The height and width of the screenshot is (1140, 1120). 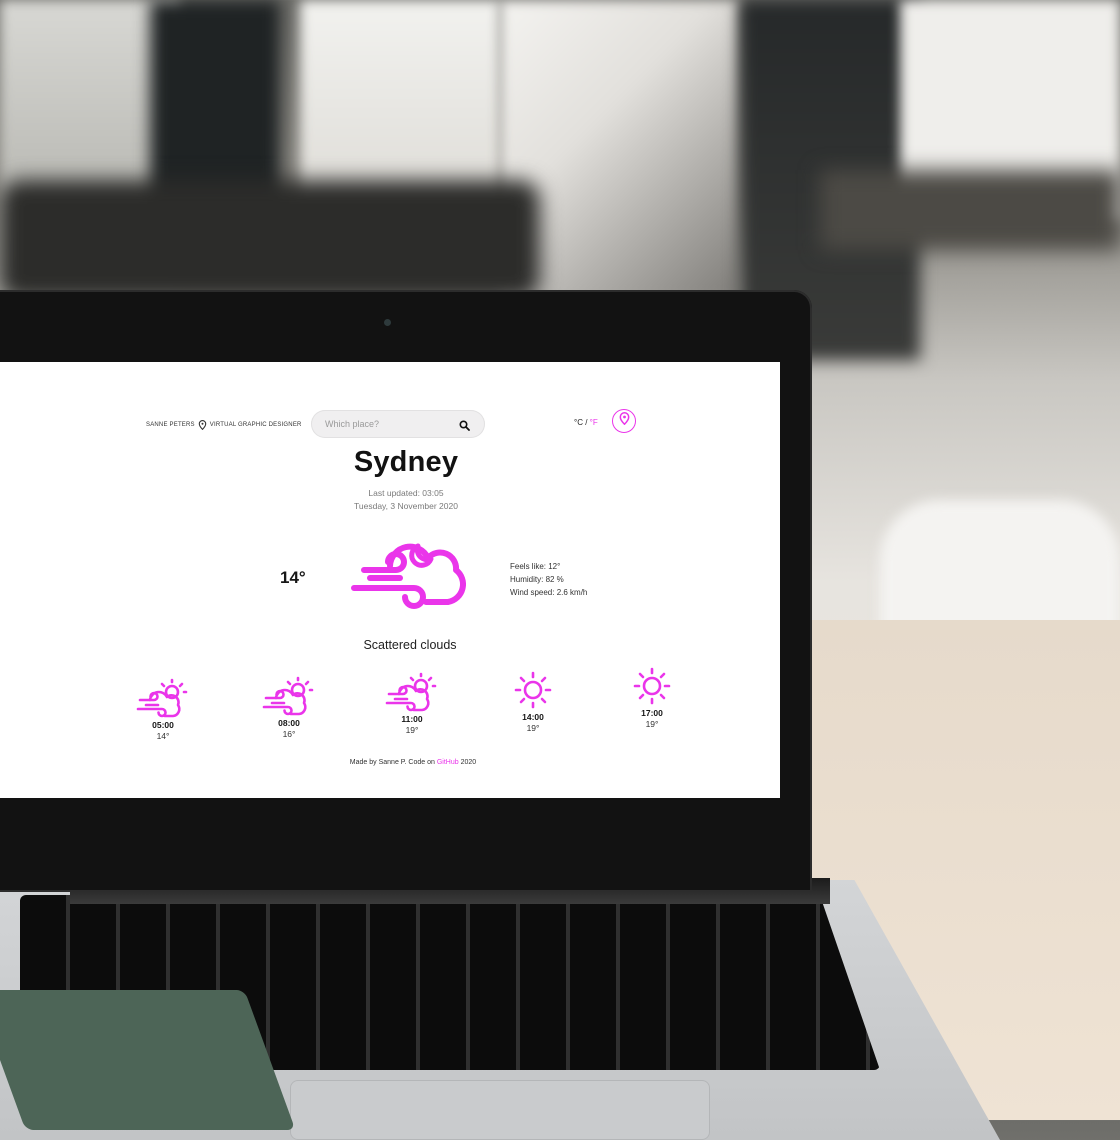 I want to click on celsius-link: °C, so click(x=578, y=422).